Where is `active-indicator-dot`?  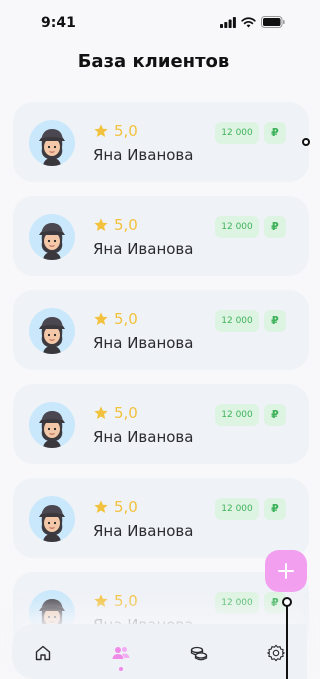
active-indicator-dot is located at coordinates (121, 669).